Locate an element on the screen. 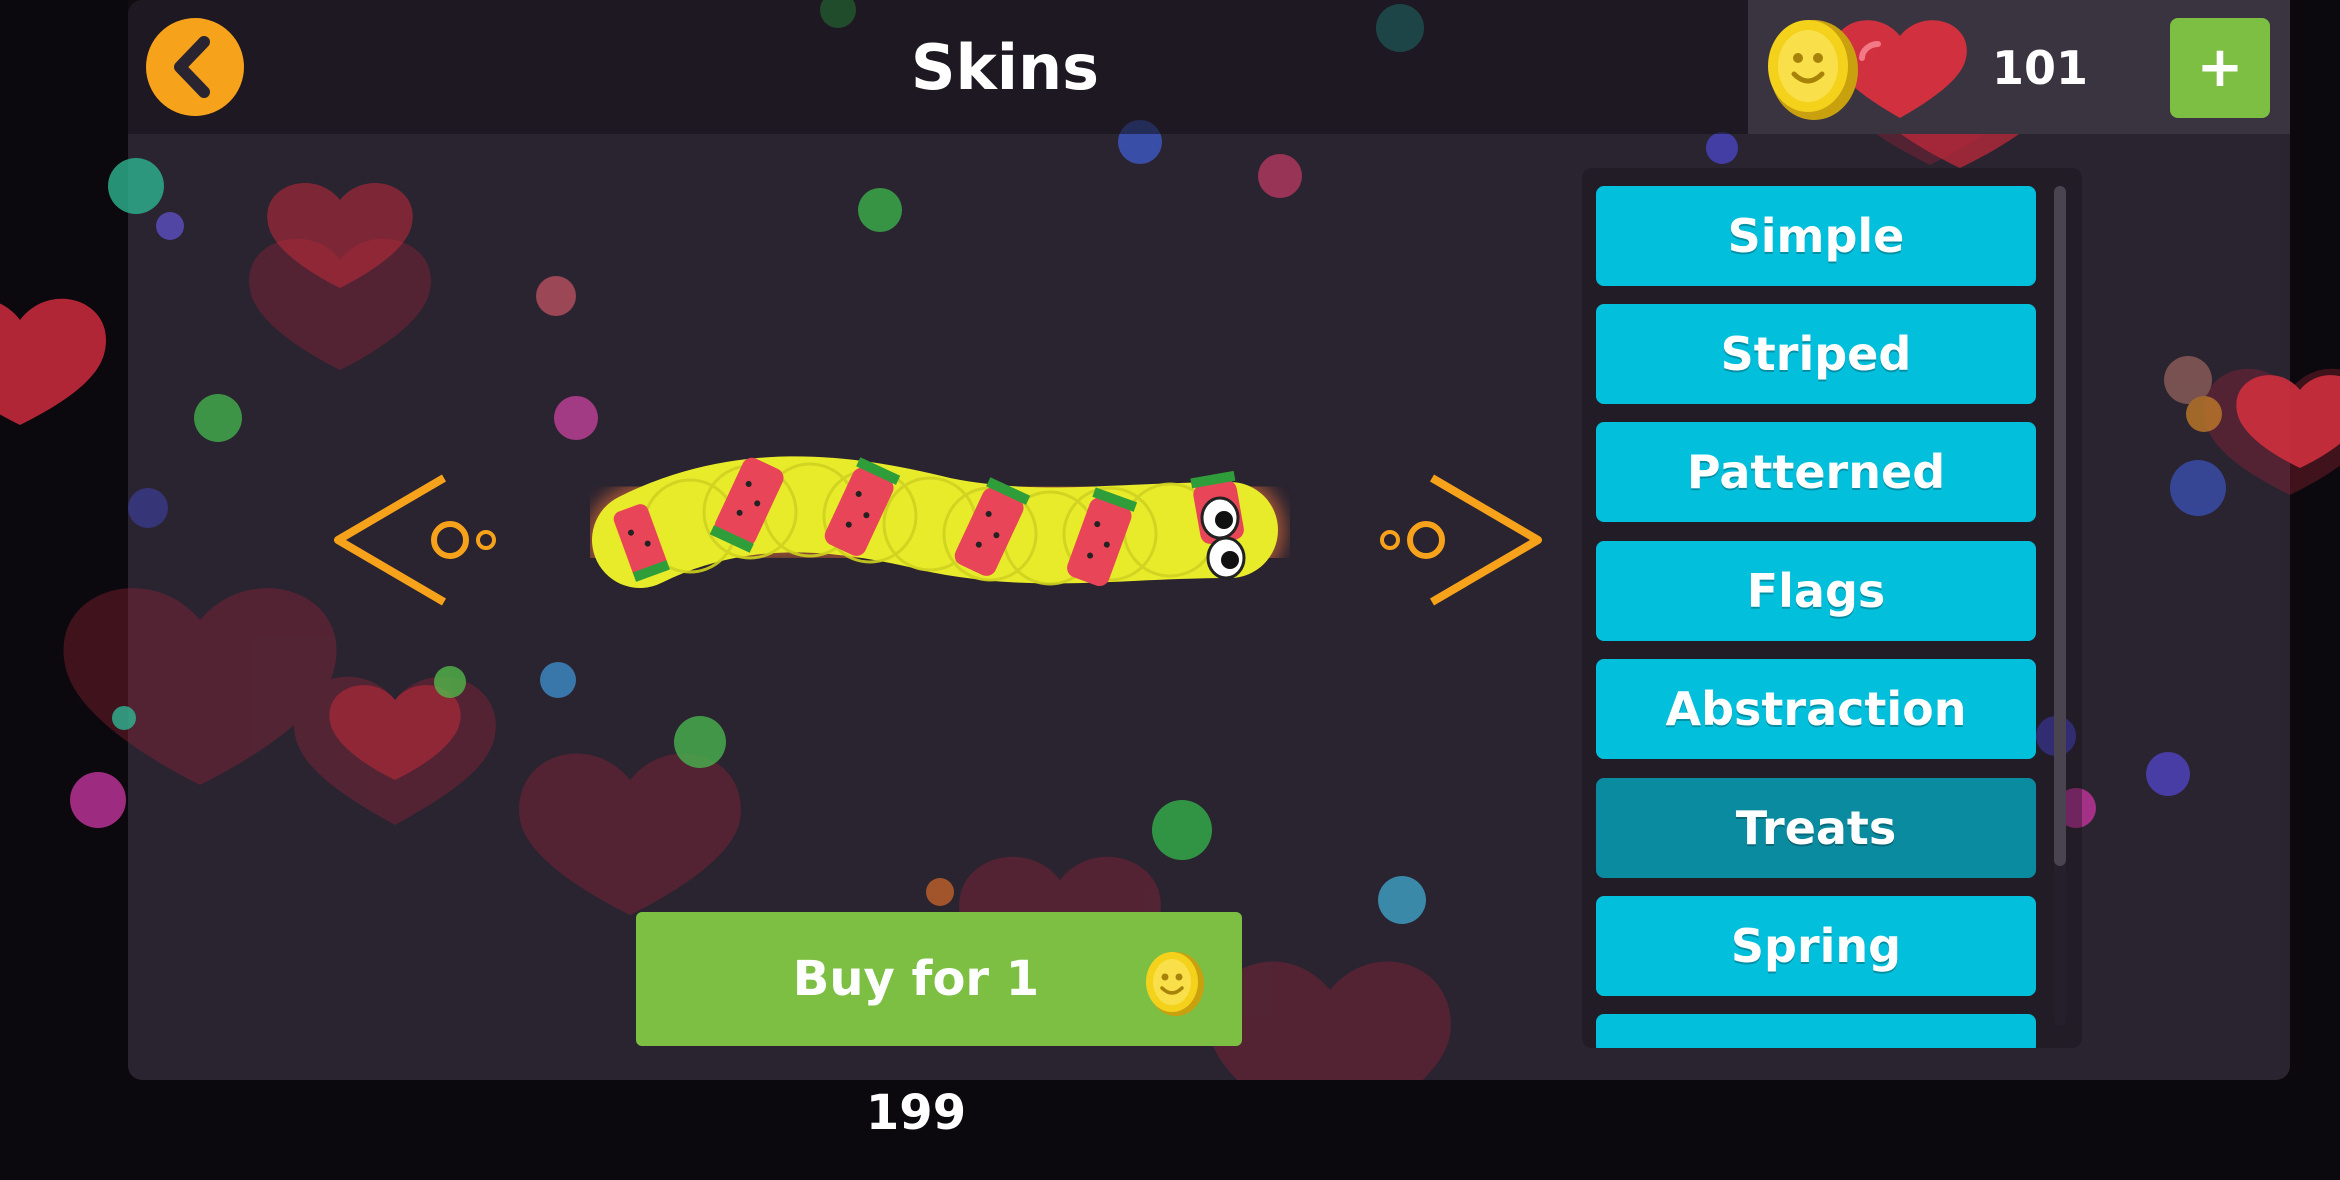 The image size is (2340, 1180). category-flags: Flags is located at coordinates (1816, 591).